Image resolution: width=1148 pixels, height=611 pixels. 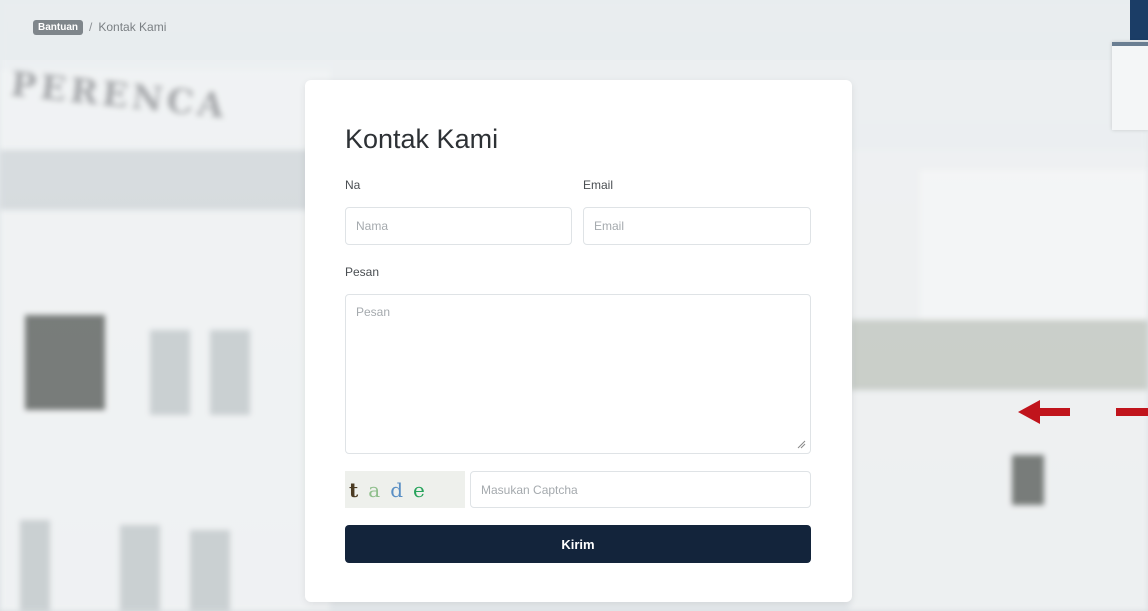 What do you see at coordinates (458, 226) in the screenshot?
I see `name-field` at bounding box center [458, 226].